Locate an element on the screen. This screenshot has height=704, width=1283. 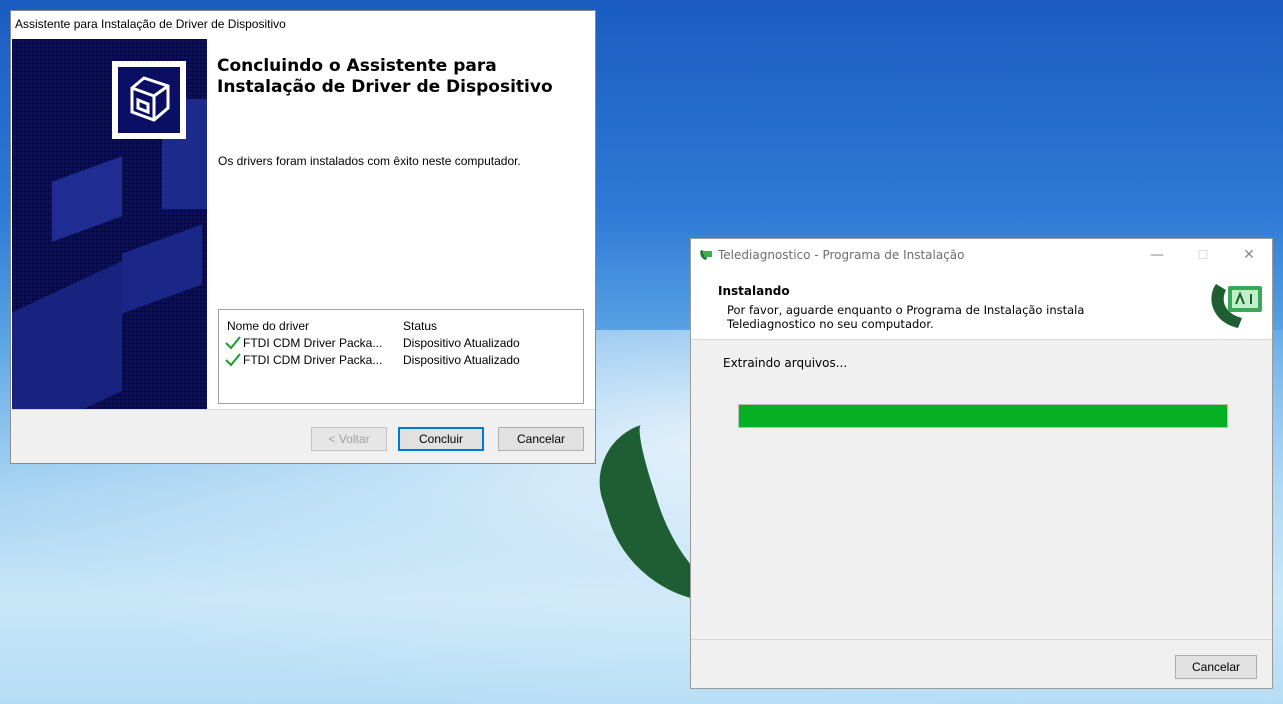
installer-cancel-button: Cancelar is located at coordinates (1216, 667).